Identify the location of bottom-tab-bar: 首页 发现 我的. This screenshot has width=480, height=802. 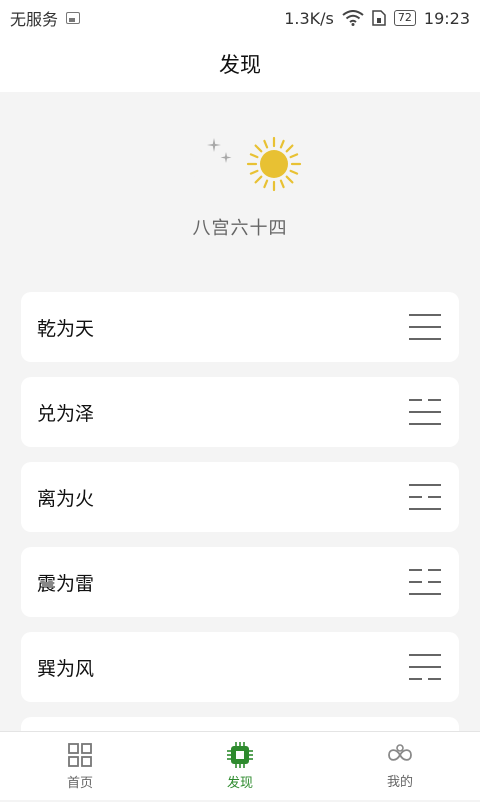
(240, 765).